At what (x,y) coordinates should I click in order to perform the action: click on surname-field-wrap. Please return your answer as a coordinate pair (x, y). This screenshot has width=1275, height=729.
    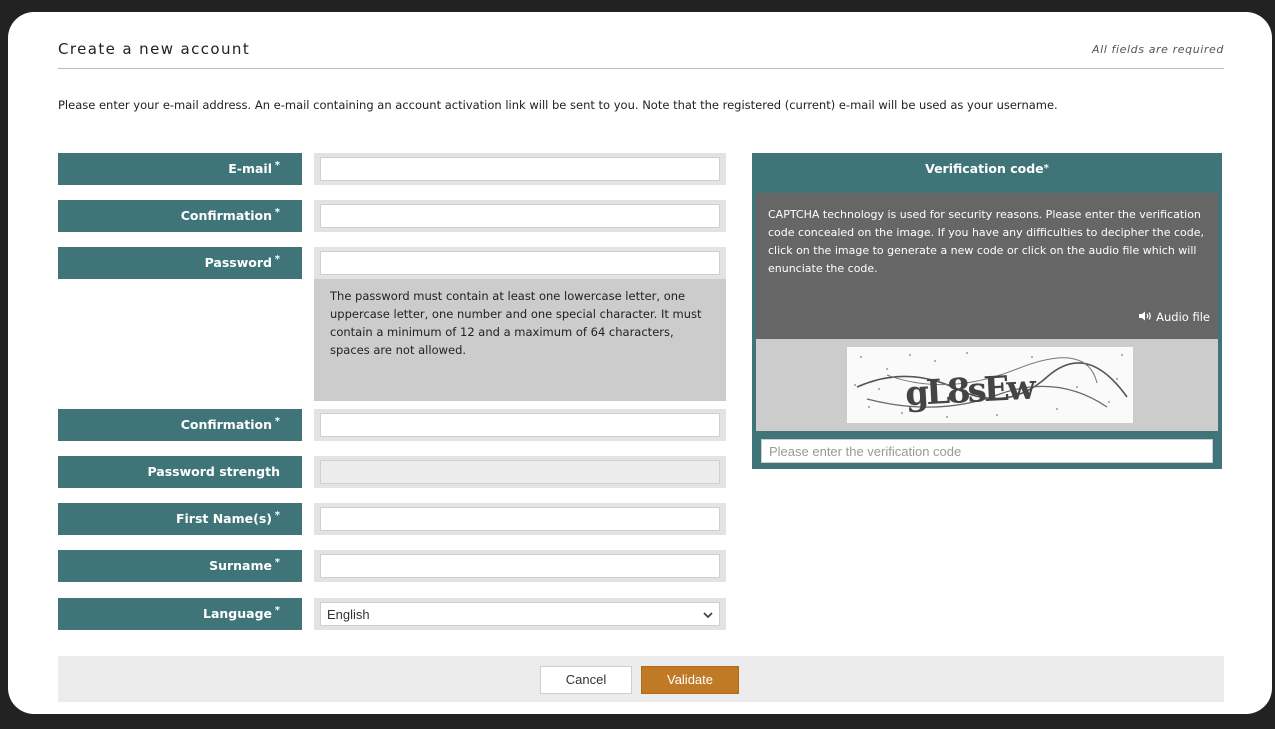
    Looking at the image, I should click on (520, 566).